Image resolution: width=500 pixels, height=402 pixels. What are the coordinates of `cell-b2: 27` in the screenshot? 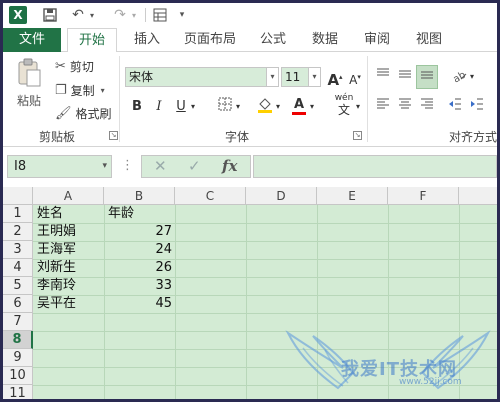 It's located at (139, 232).